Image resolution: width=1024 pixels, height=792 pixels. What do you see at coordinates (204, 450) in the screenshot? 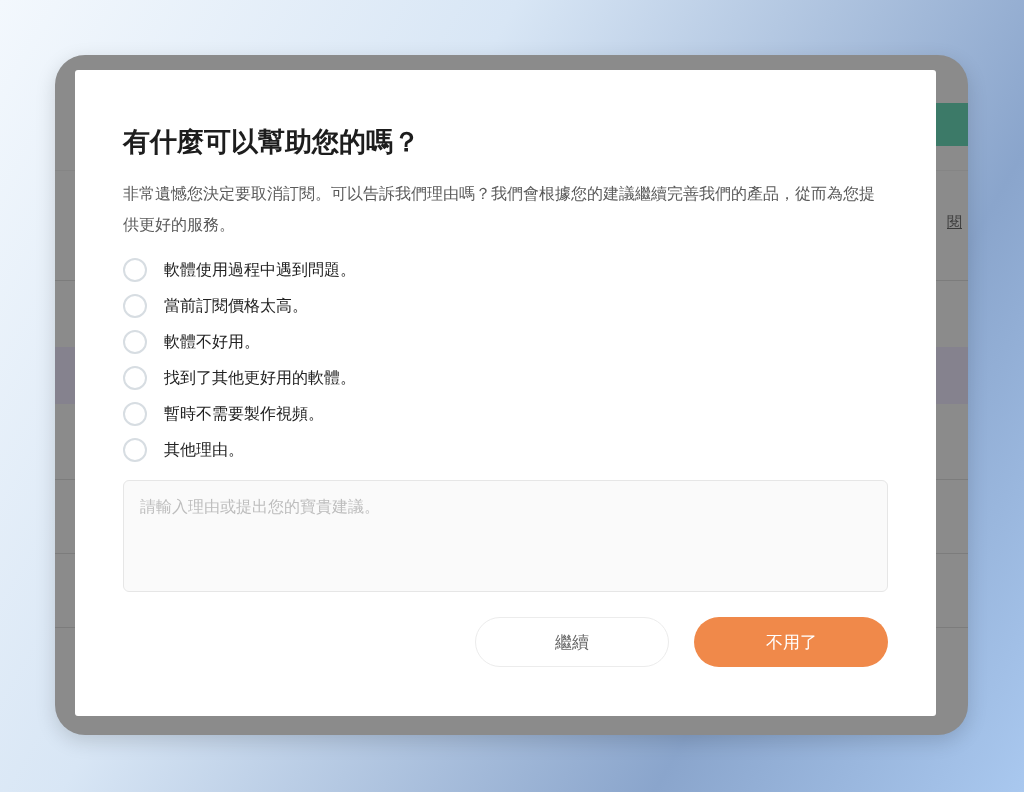
I see `reason-label: 其他理由。` at bounding box center [204, 450].